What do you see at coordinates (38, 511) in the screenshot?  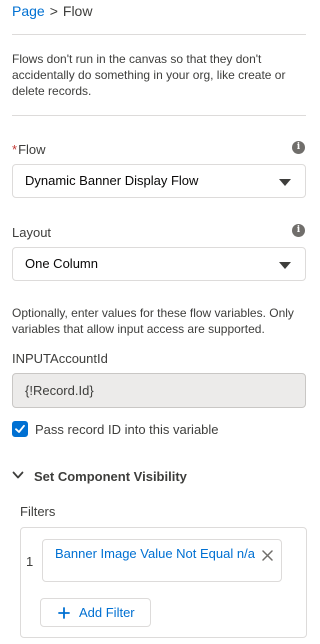 I see `filters-label: Filters` at bounding box center [38, 511].